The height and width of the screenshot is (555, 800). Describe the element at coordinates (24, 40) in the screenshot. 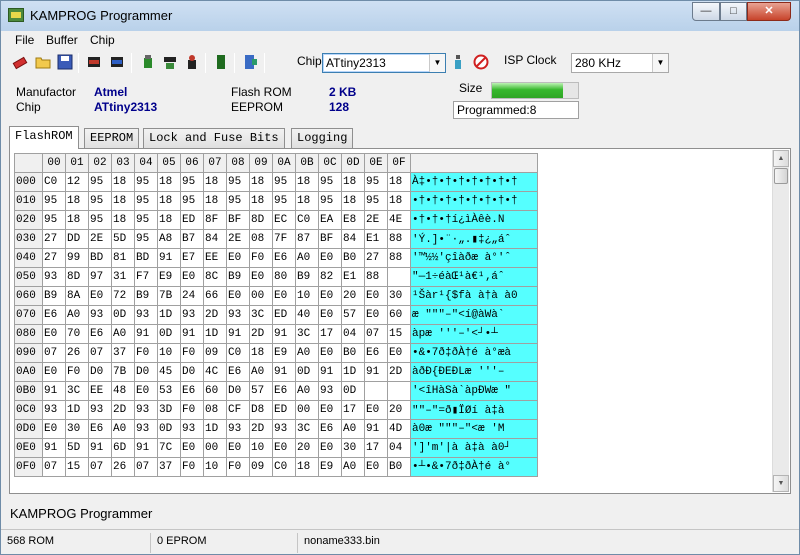

I see `menu-file: File` at that location.